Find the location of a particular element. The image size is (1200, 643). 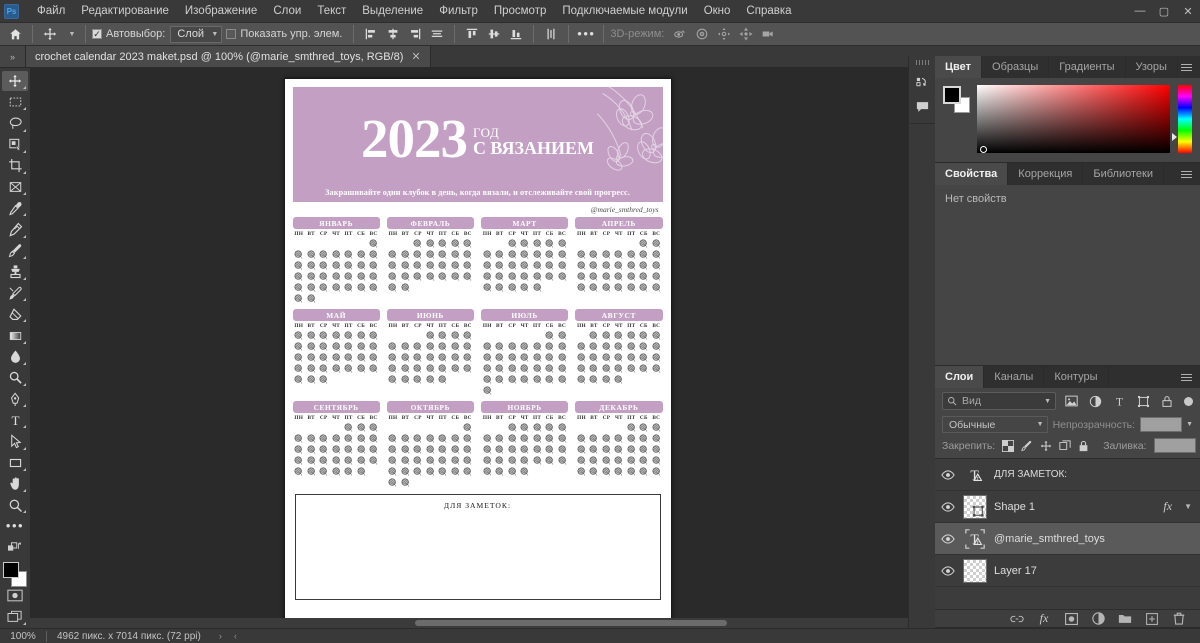

rectangle-tool is located at coordinates (15, 463).